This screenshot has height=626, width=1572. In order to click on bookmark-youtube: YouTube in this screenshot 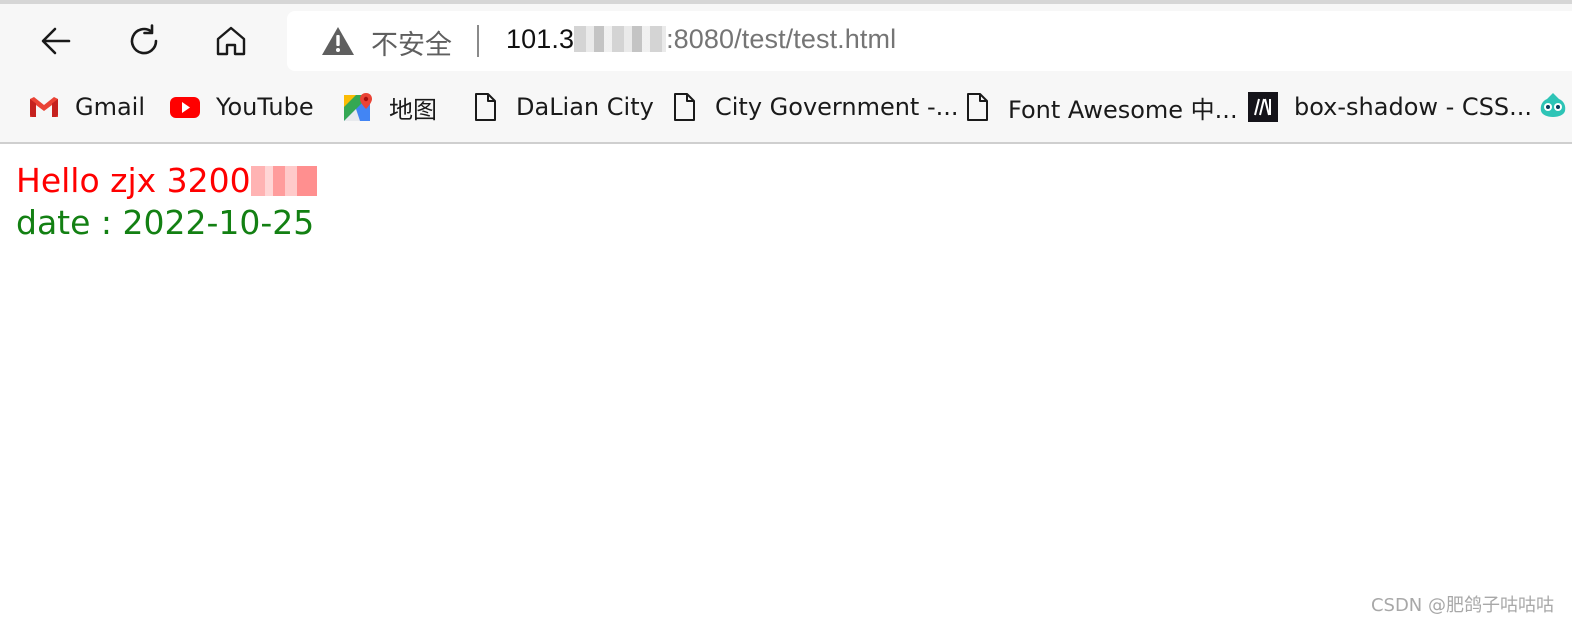, I will do `click(241, 107)`.